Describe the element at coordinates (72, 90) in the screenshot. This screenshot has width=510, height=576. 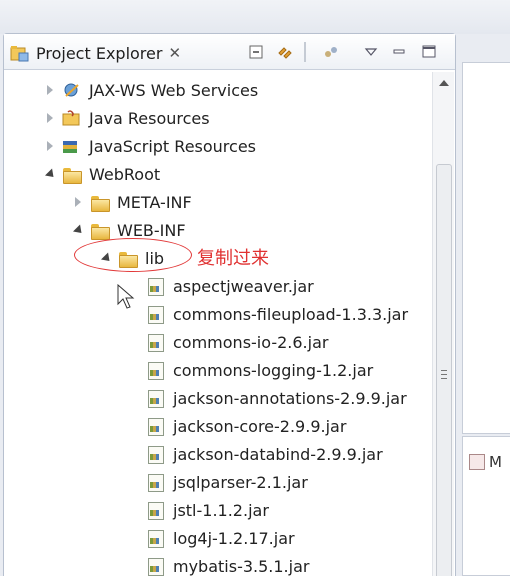
I see `web-services-icon` at that location.